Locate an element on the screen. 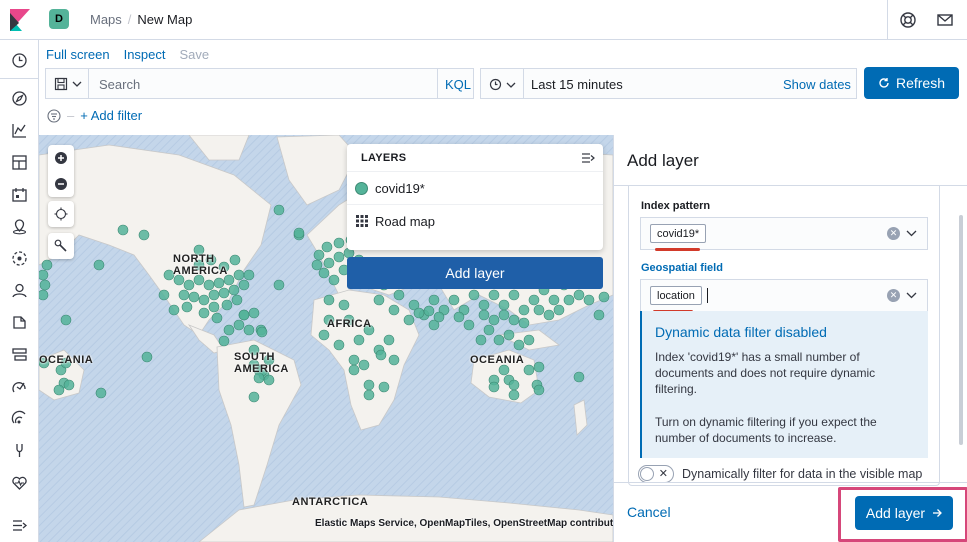 This screenshot has width=967, height=542. layer-color-dot is located at coordinates (361, 188).